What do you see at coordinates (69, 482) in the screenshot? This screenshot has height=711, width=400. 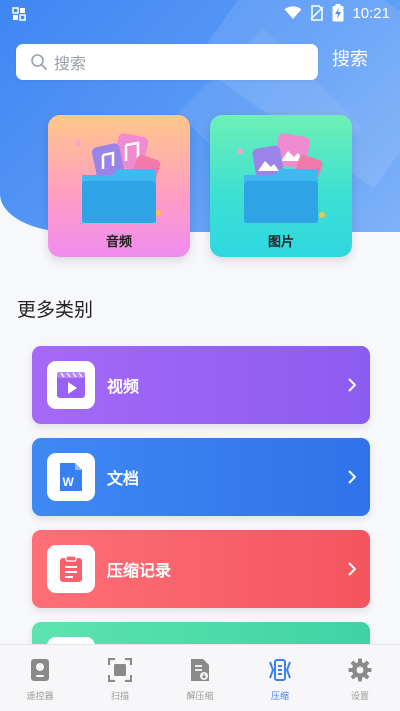 I see `svg-text: W` at bounding box center [69, 482].